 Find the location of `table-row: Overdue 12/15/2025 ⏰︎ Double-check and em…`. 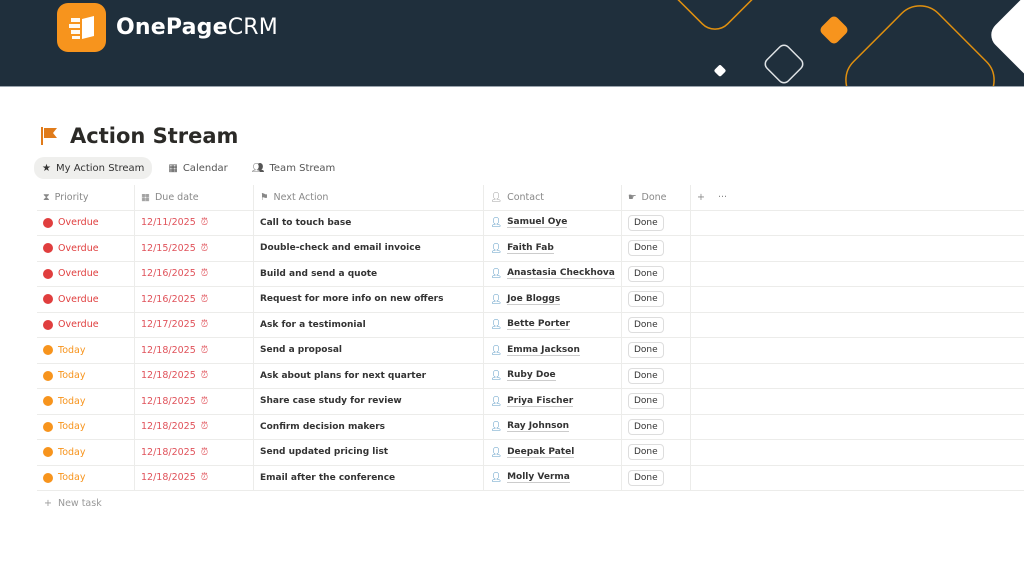

table-row: Overdue 12/15/2025 ⏰︎ Double-check and em… is located at coordinates (530, 249).